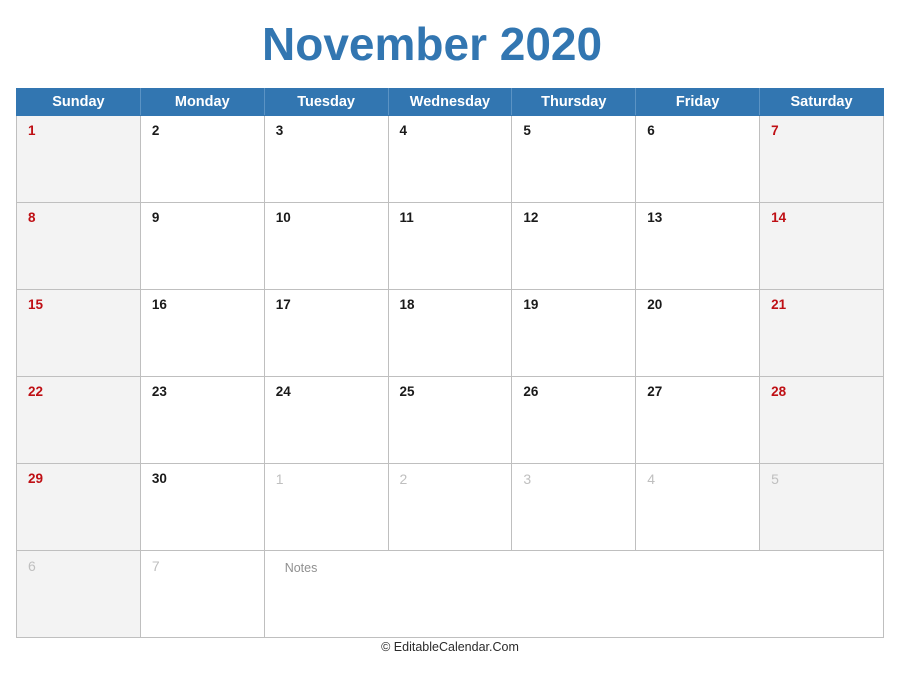 The height and width of the screenshot is (675, 900). I want to click on date-number: 27, so click(655, 391).